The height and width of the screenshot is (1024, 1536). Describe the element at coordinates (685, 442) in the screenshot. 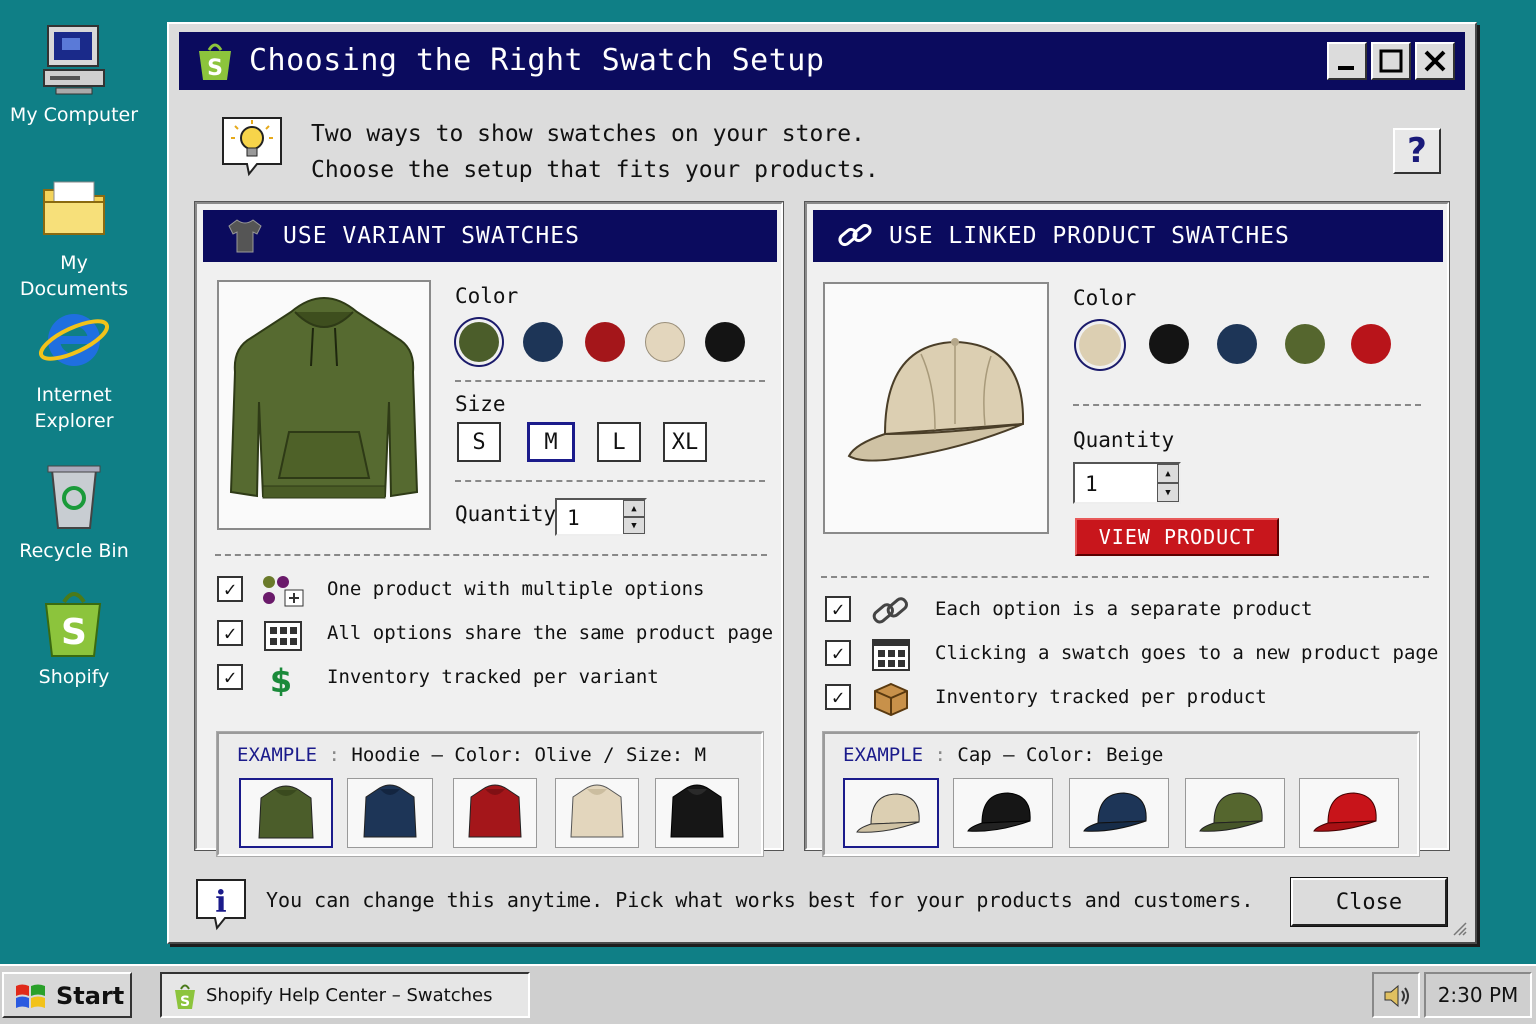

I see `size-option-xl: XL` at that location.